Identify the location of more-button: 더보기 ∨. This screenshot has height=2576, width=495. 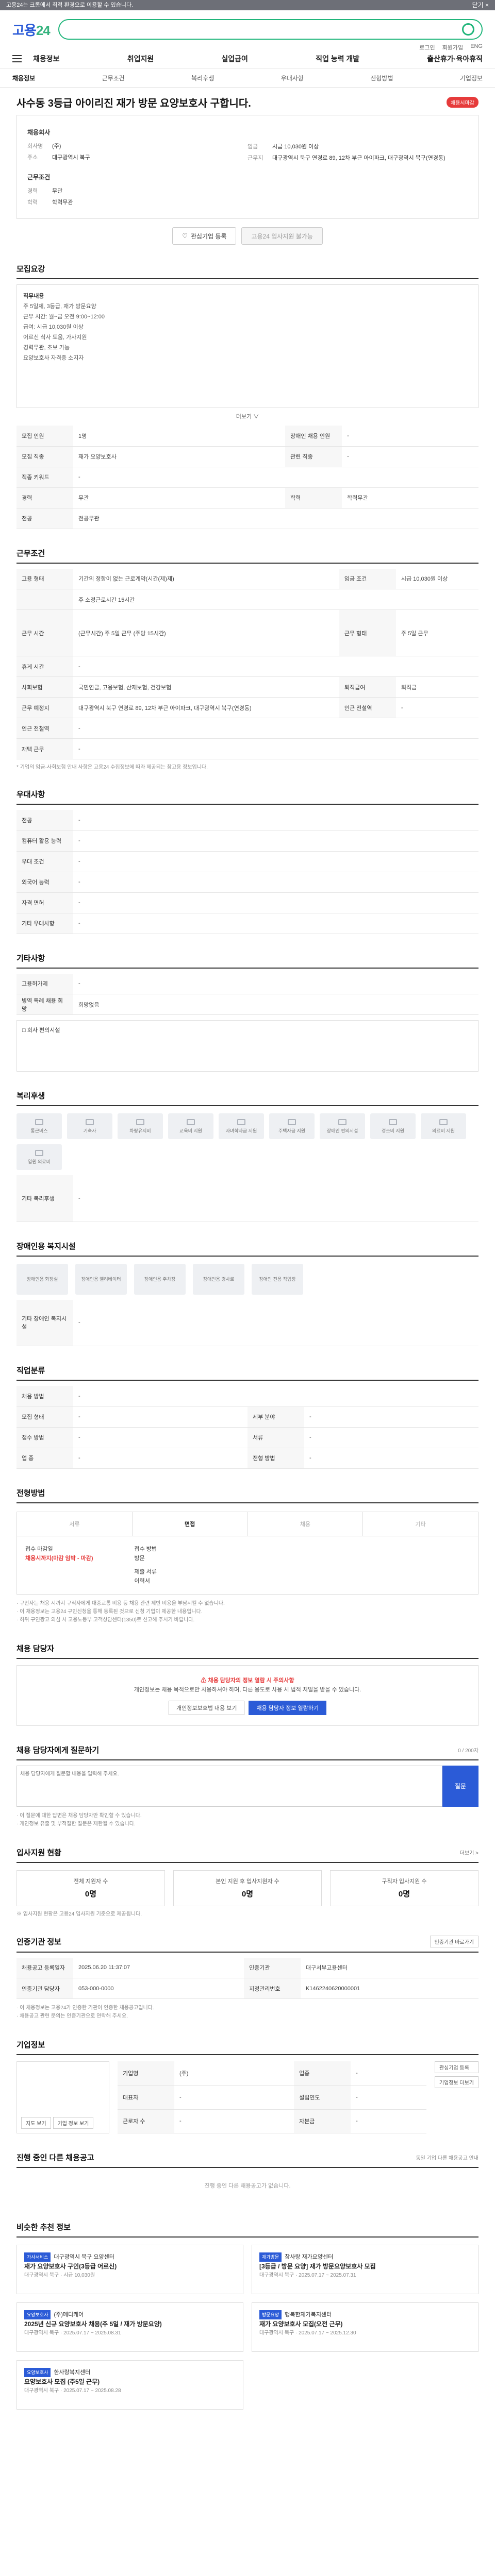
(247, 416).